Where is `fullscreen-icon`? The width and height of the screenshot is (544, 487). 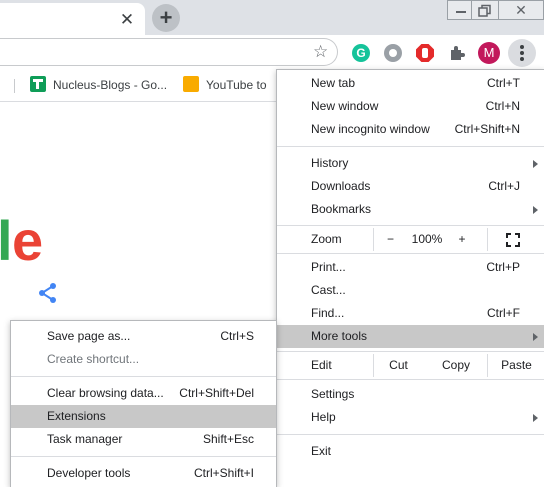
fullscreen-icon is located at coordinates (513, 240).